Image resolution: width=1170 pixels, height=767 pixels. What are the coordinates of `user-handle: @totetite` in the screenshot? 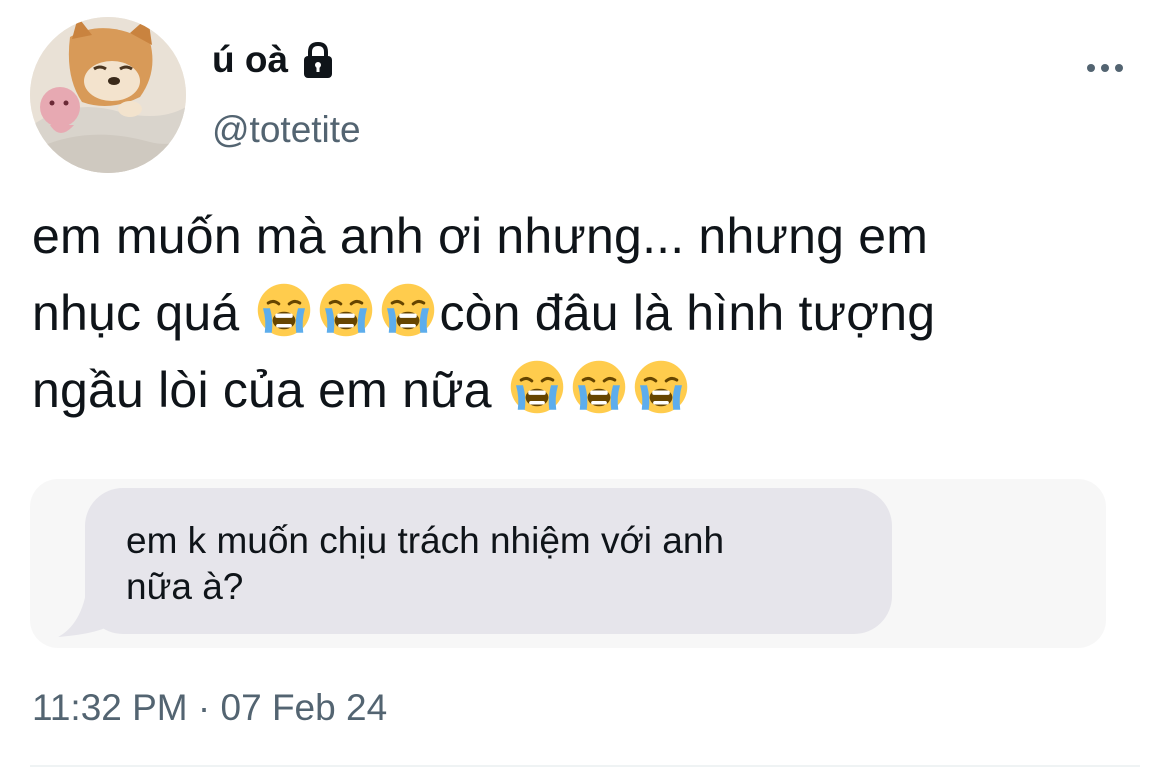 It's located at (286, 130).